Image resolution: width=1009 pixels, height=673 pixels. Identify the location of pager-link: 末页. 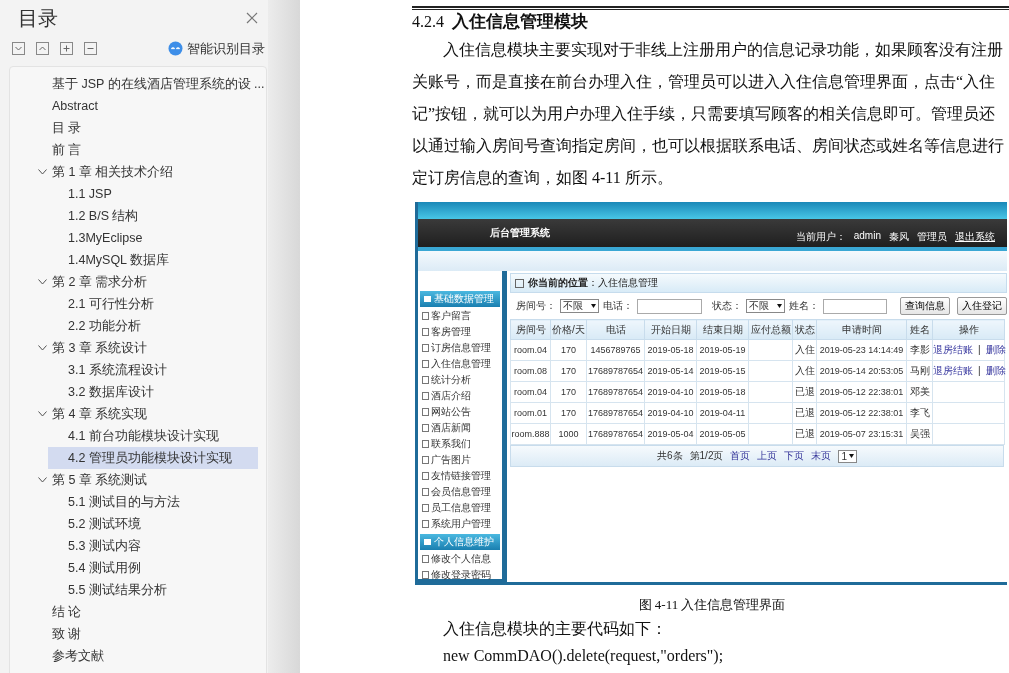
(821, 456).